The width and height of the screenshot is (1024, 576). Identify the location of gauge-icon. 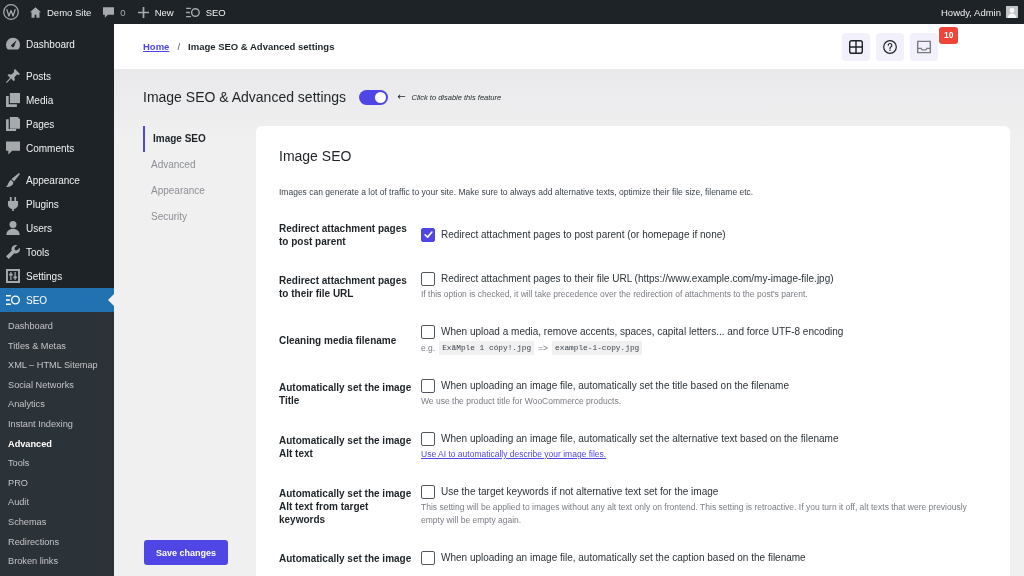
(13, 44).